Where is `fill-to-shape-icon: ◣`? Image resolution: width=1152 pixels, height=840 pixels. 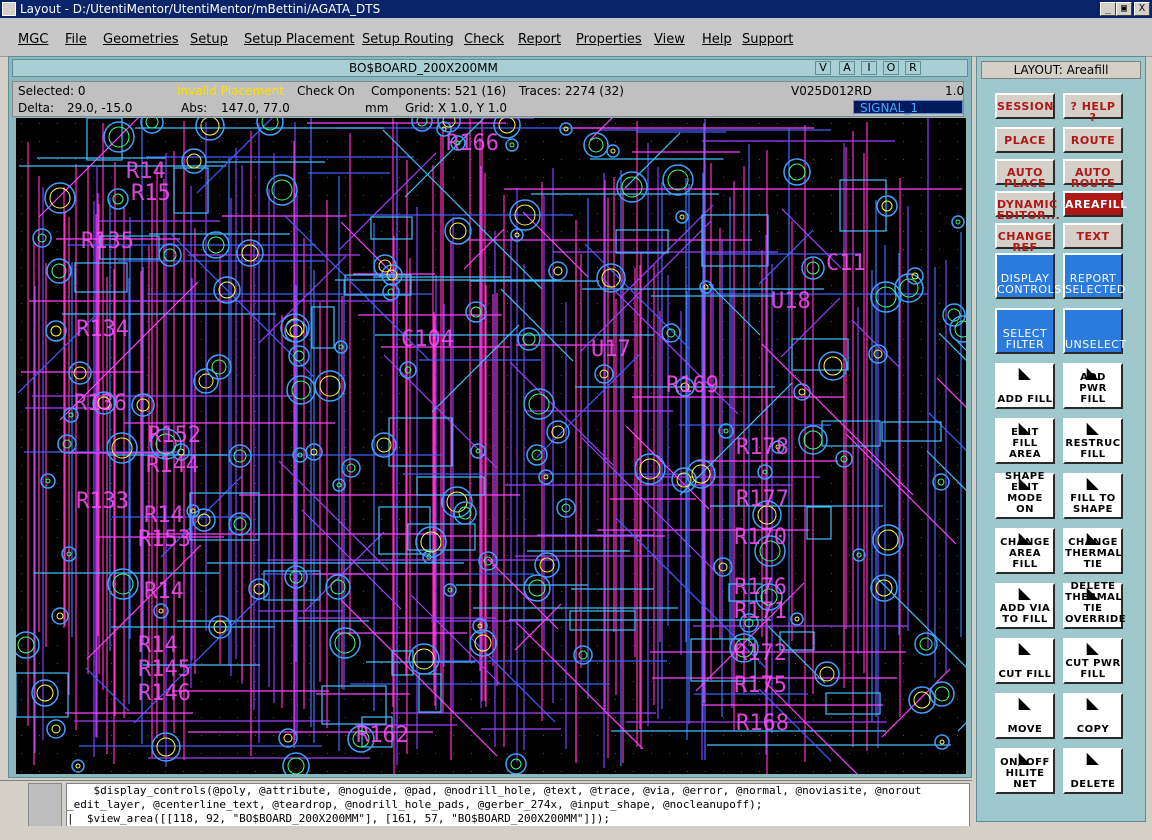 fill-to-shape-icon: ◣ is located at coordinates (1093, 482).